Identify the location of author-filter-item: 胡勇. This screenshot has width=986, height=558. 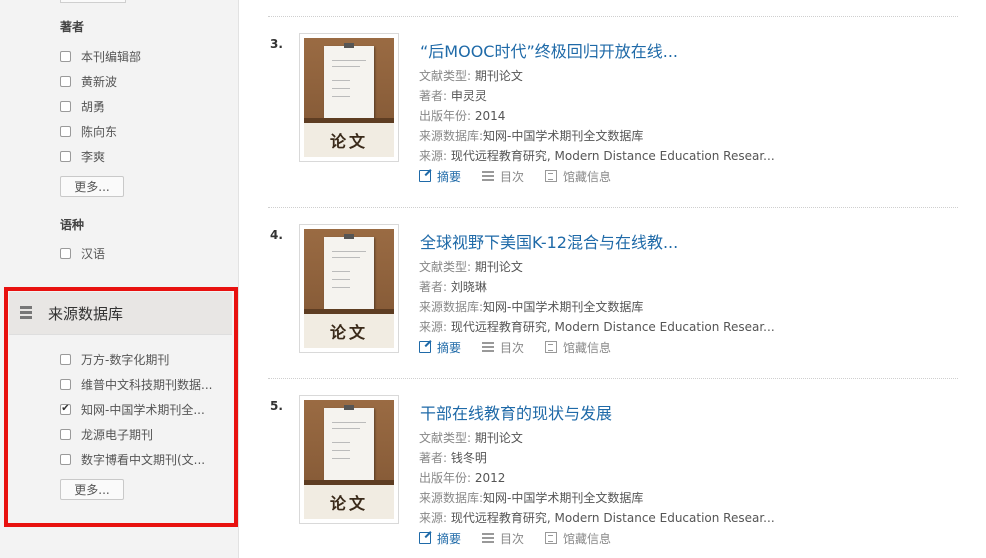
(82, 106).